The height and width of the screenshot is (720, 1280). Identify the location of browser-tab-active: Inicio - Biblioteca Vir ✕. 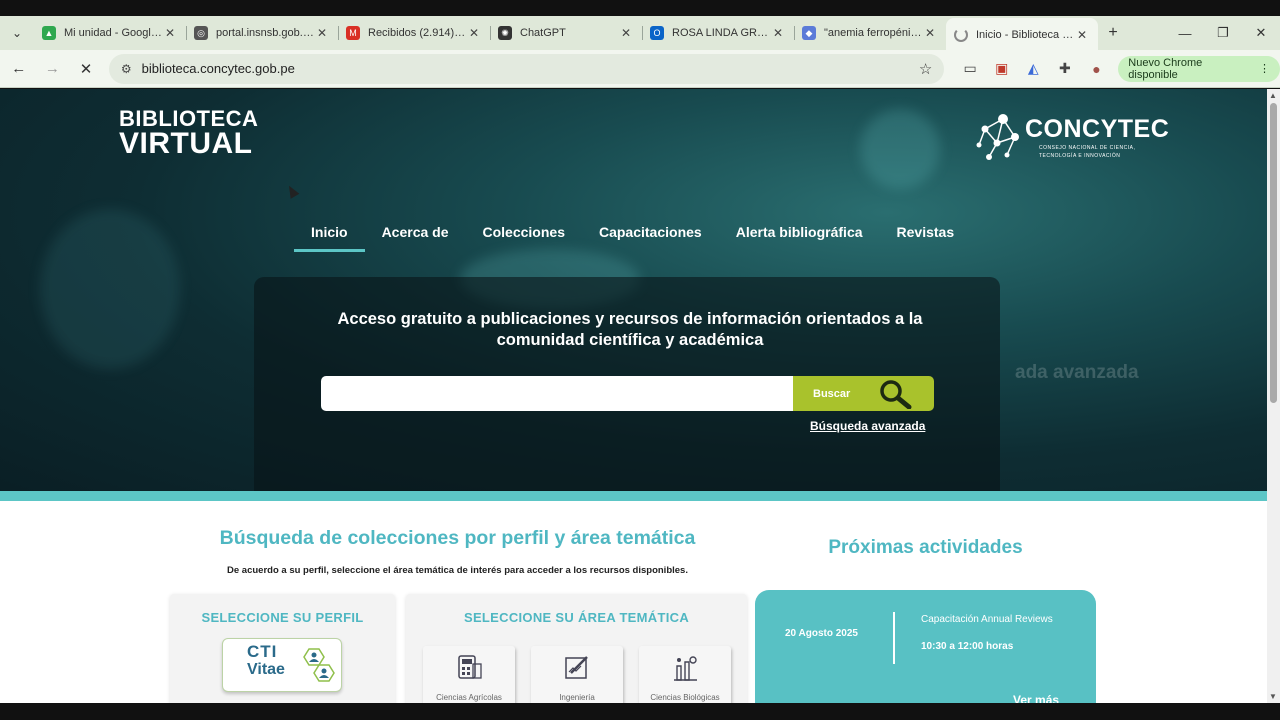
(1022, 35).